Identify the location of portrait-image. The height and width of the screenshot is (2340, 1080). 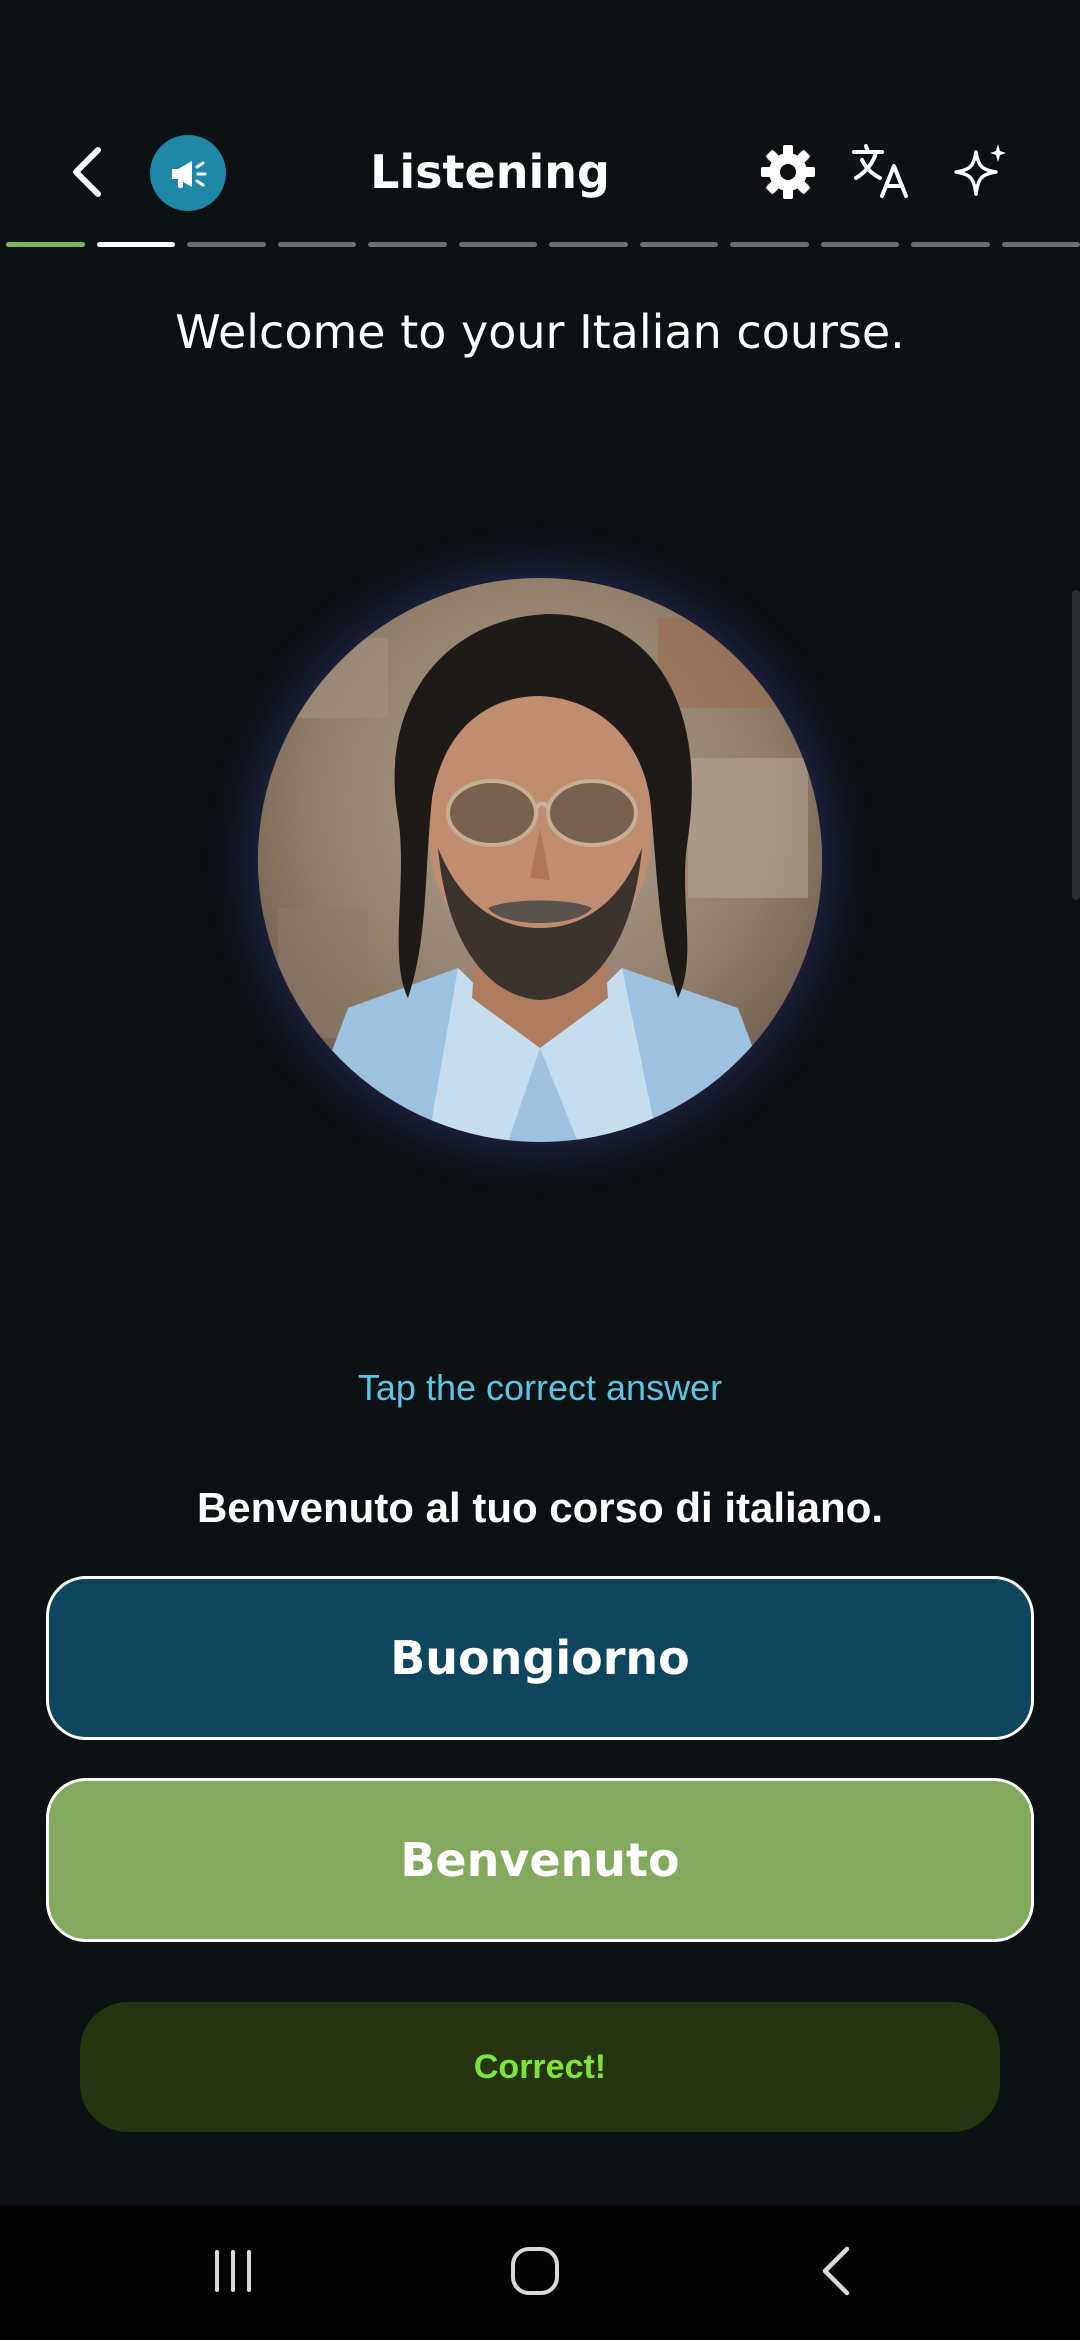
(540, 860).